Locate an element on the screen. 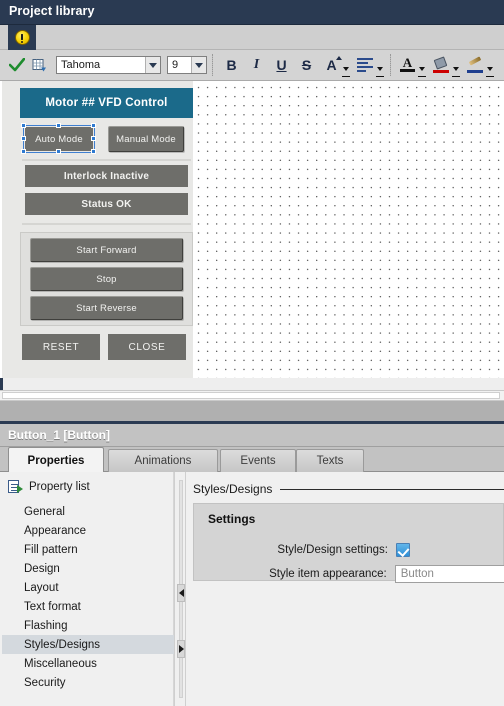 This screenshot has height=706, width=504. fill-bucket-icon is located at coordinates (441, 65).